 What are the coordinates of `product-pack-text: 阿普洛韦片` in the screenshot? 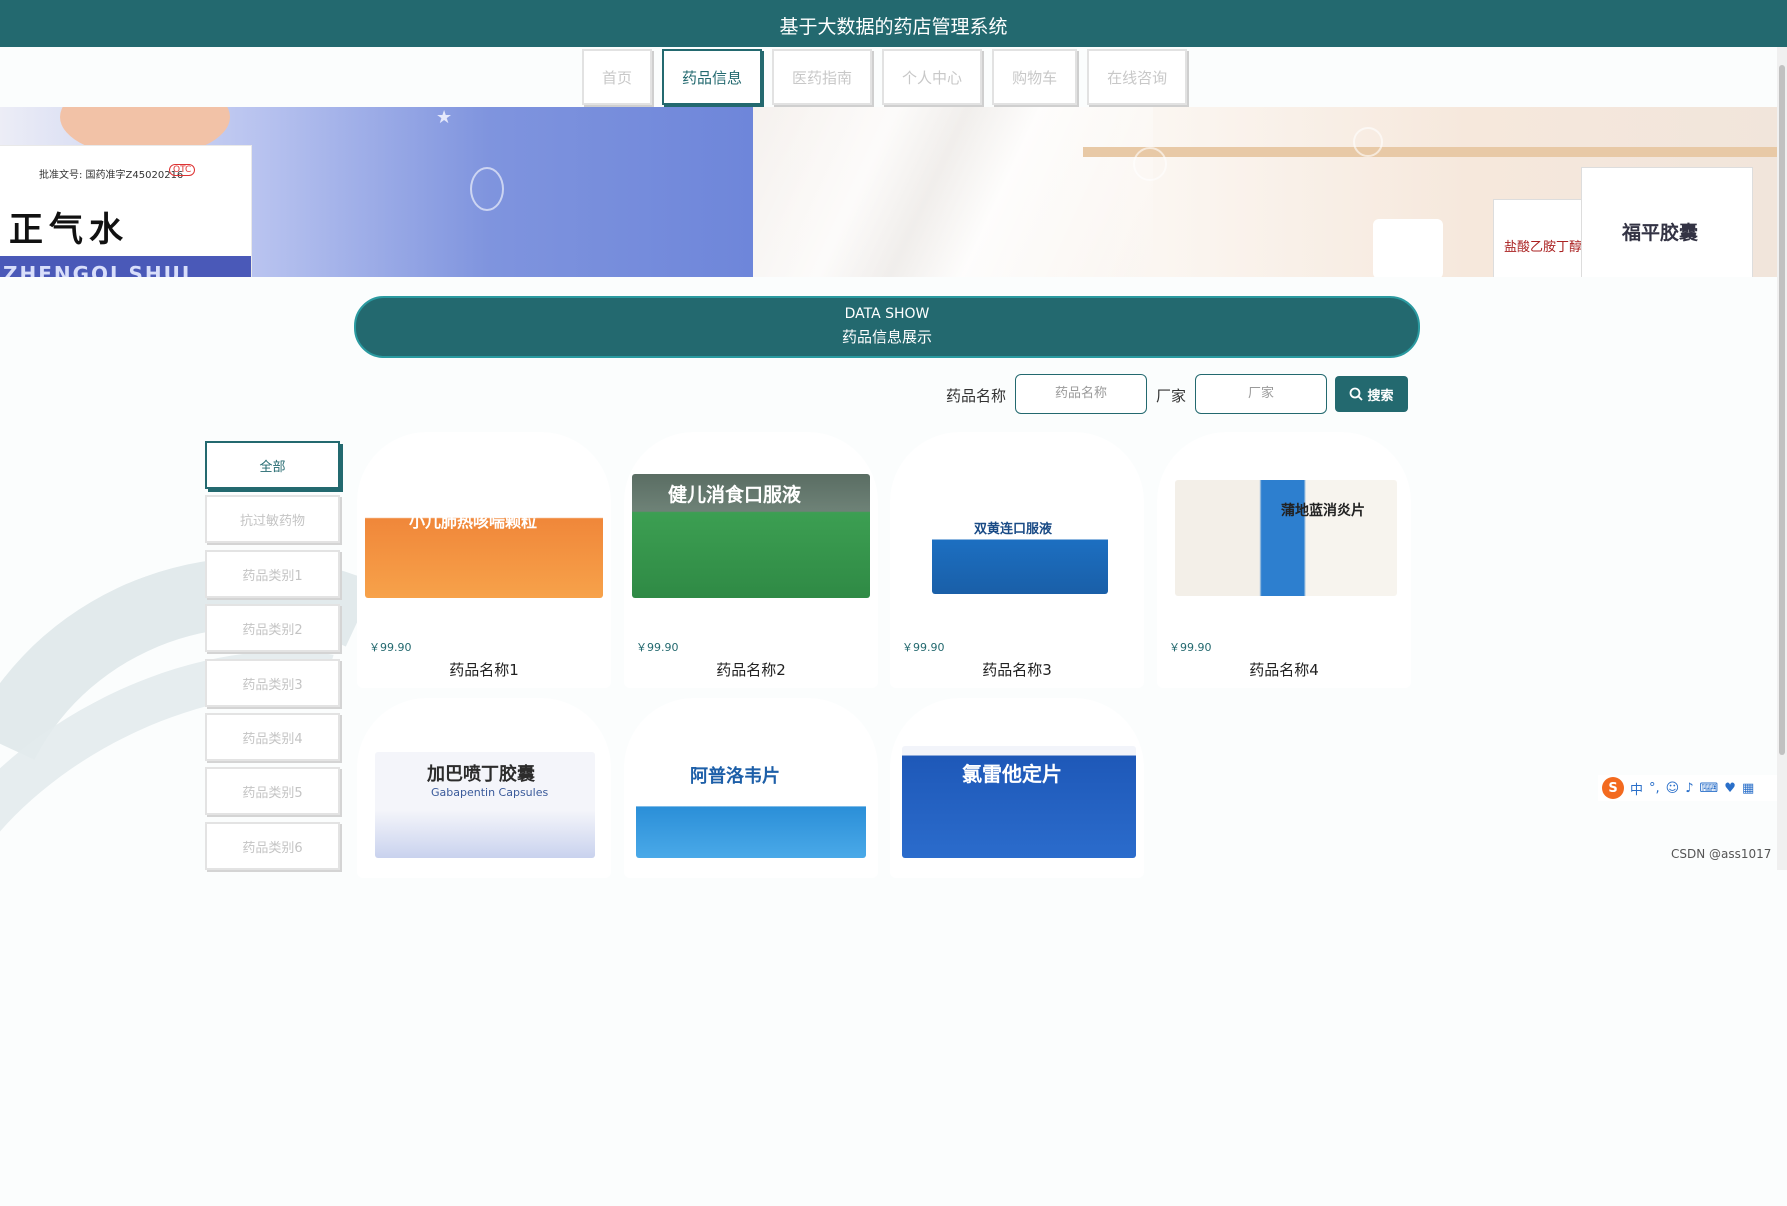 It's located at (735, 776).